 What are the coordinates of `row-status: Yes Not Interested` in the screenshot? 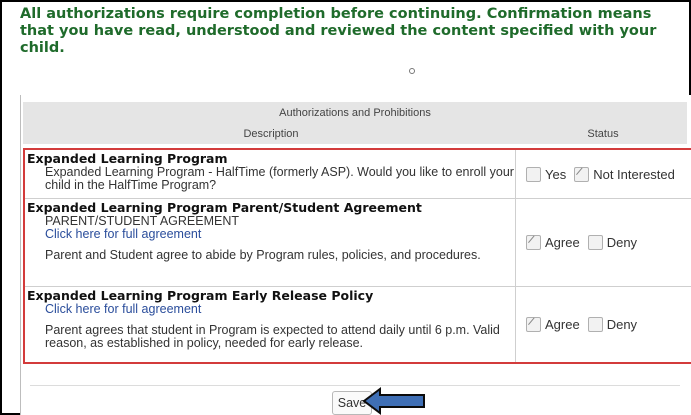 It's located at (603, 174).